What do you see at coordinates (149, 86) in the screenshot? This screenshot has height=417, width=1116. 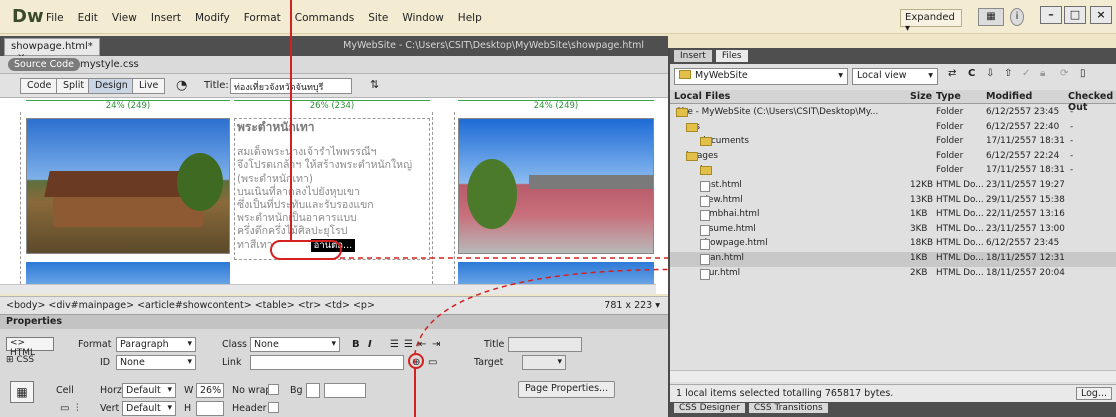 I see `live-view-button: Live` at bounding box center [149, 86].